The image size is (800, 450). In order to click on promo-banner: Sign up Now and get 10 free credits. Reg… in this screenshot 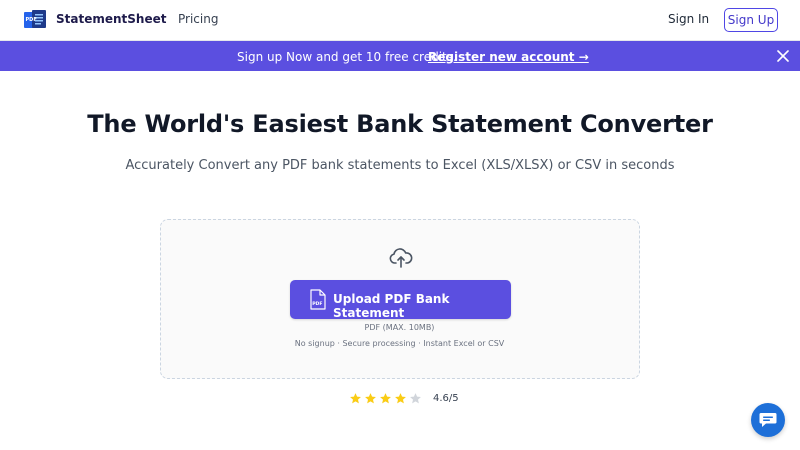, I will do `click(400, 56)`.